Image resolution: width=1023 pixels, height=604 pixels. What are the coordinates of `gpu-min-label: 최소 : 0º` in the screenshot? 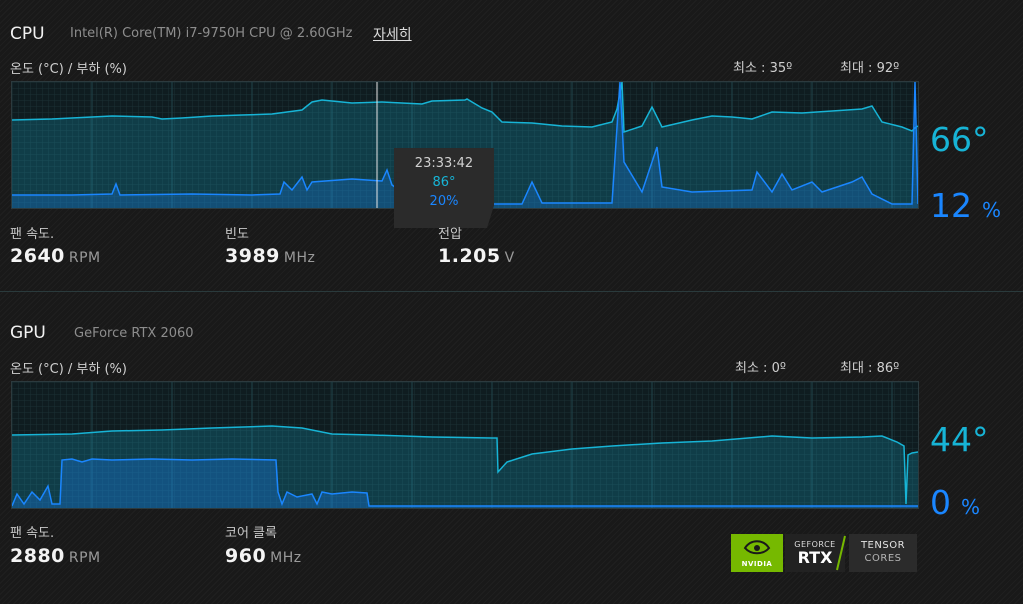 It's located at (760, 368).